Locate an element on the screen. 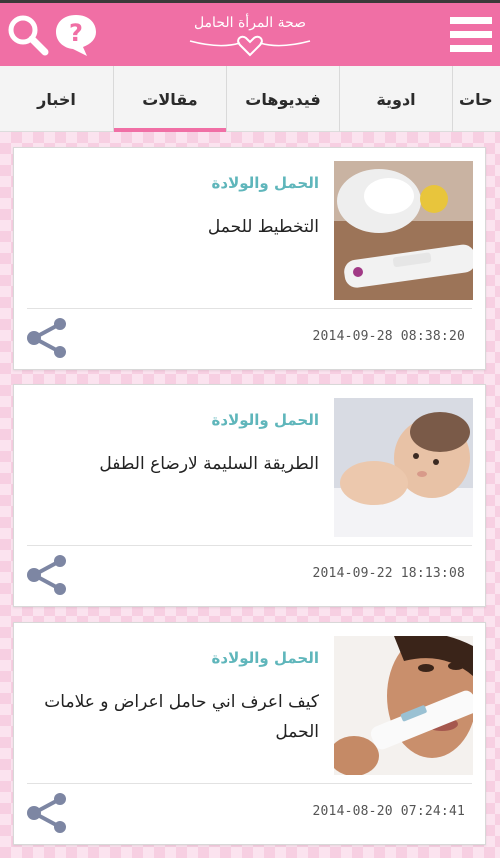 Image resolution: width=500 pixels, height=858 pixels. app-header: ? صحة المرأة الحامل is located at coordinates (250, 33).